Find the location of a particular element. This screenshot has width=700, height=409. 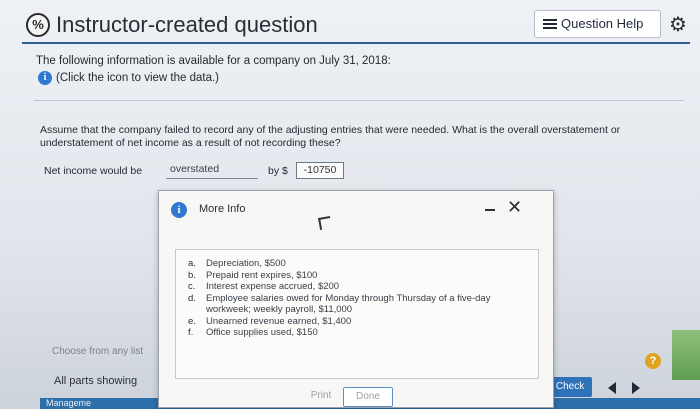

item-text: Interest expense accrued, $200 is located at coordinates (273, 286).